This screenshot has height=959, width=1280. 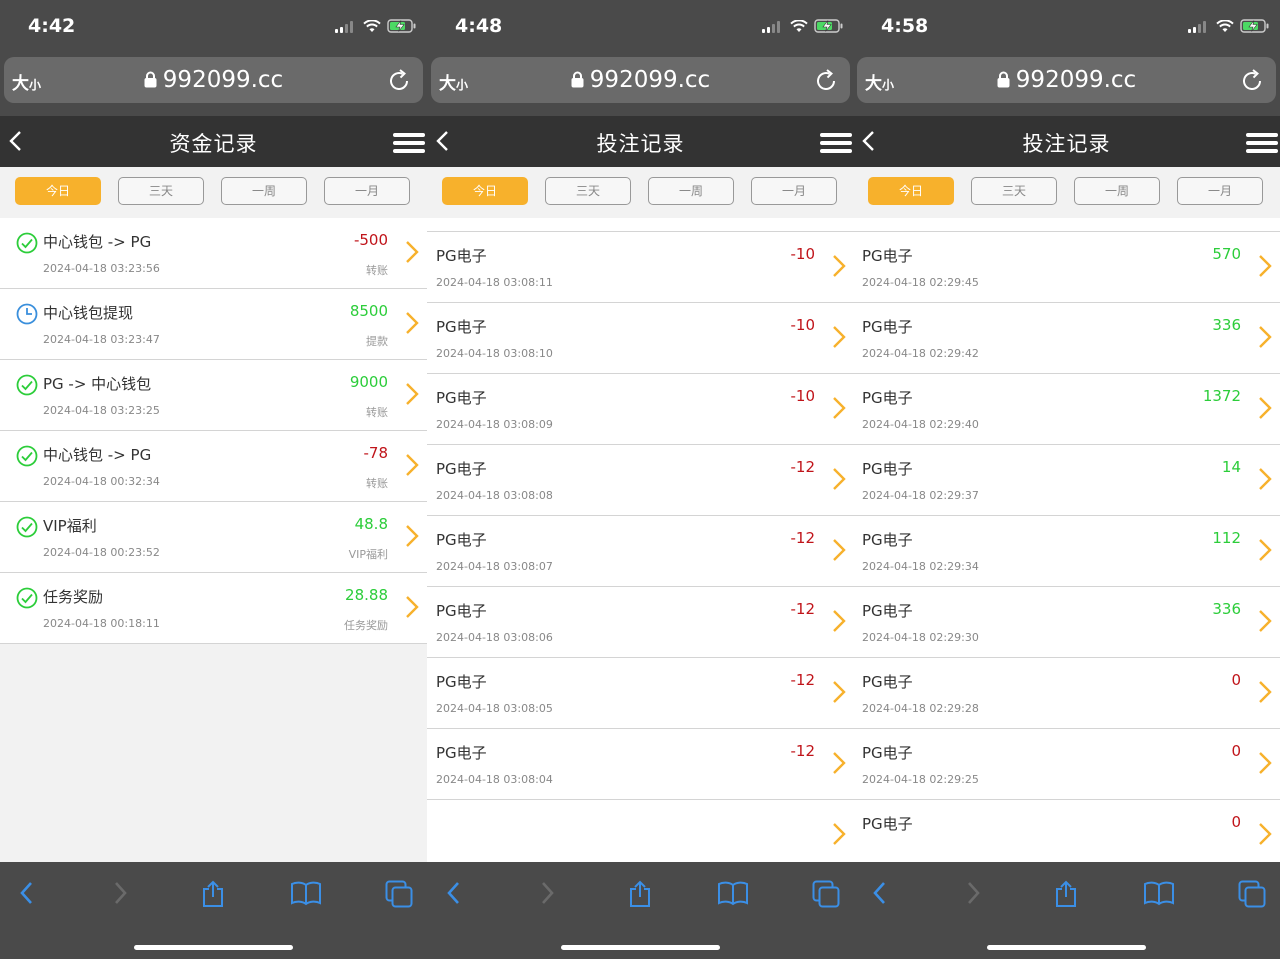 What do you see at coordinates (640, 338) in the screenshot?
I see `record-row: PG电子 2024-04-18 03:08:10 -10` at bounding box center [640, 338].